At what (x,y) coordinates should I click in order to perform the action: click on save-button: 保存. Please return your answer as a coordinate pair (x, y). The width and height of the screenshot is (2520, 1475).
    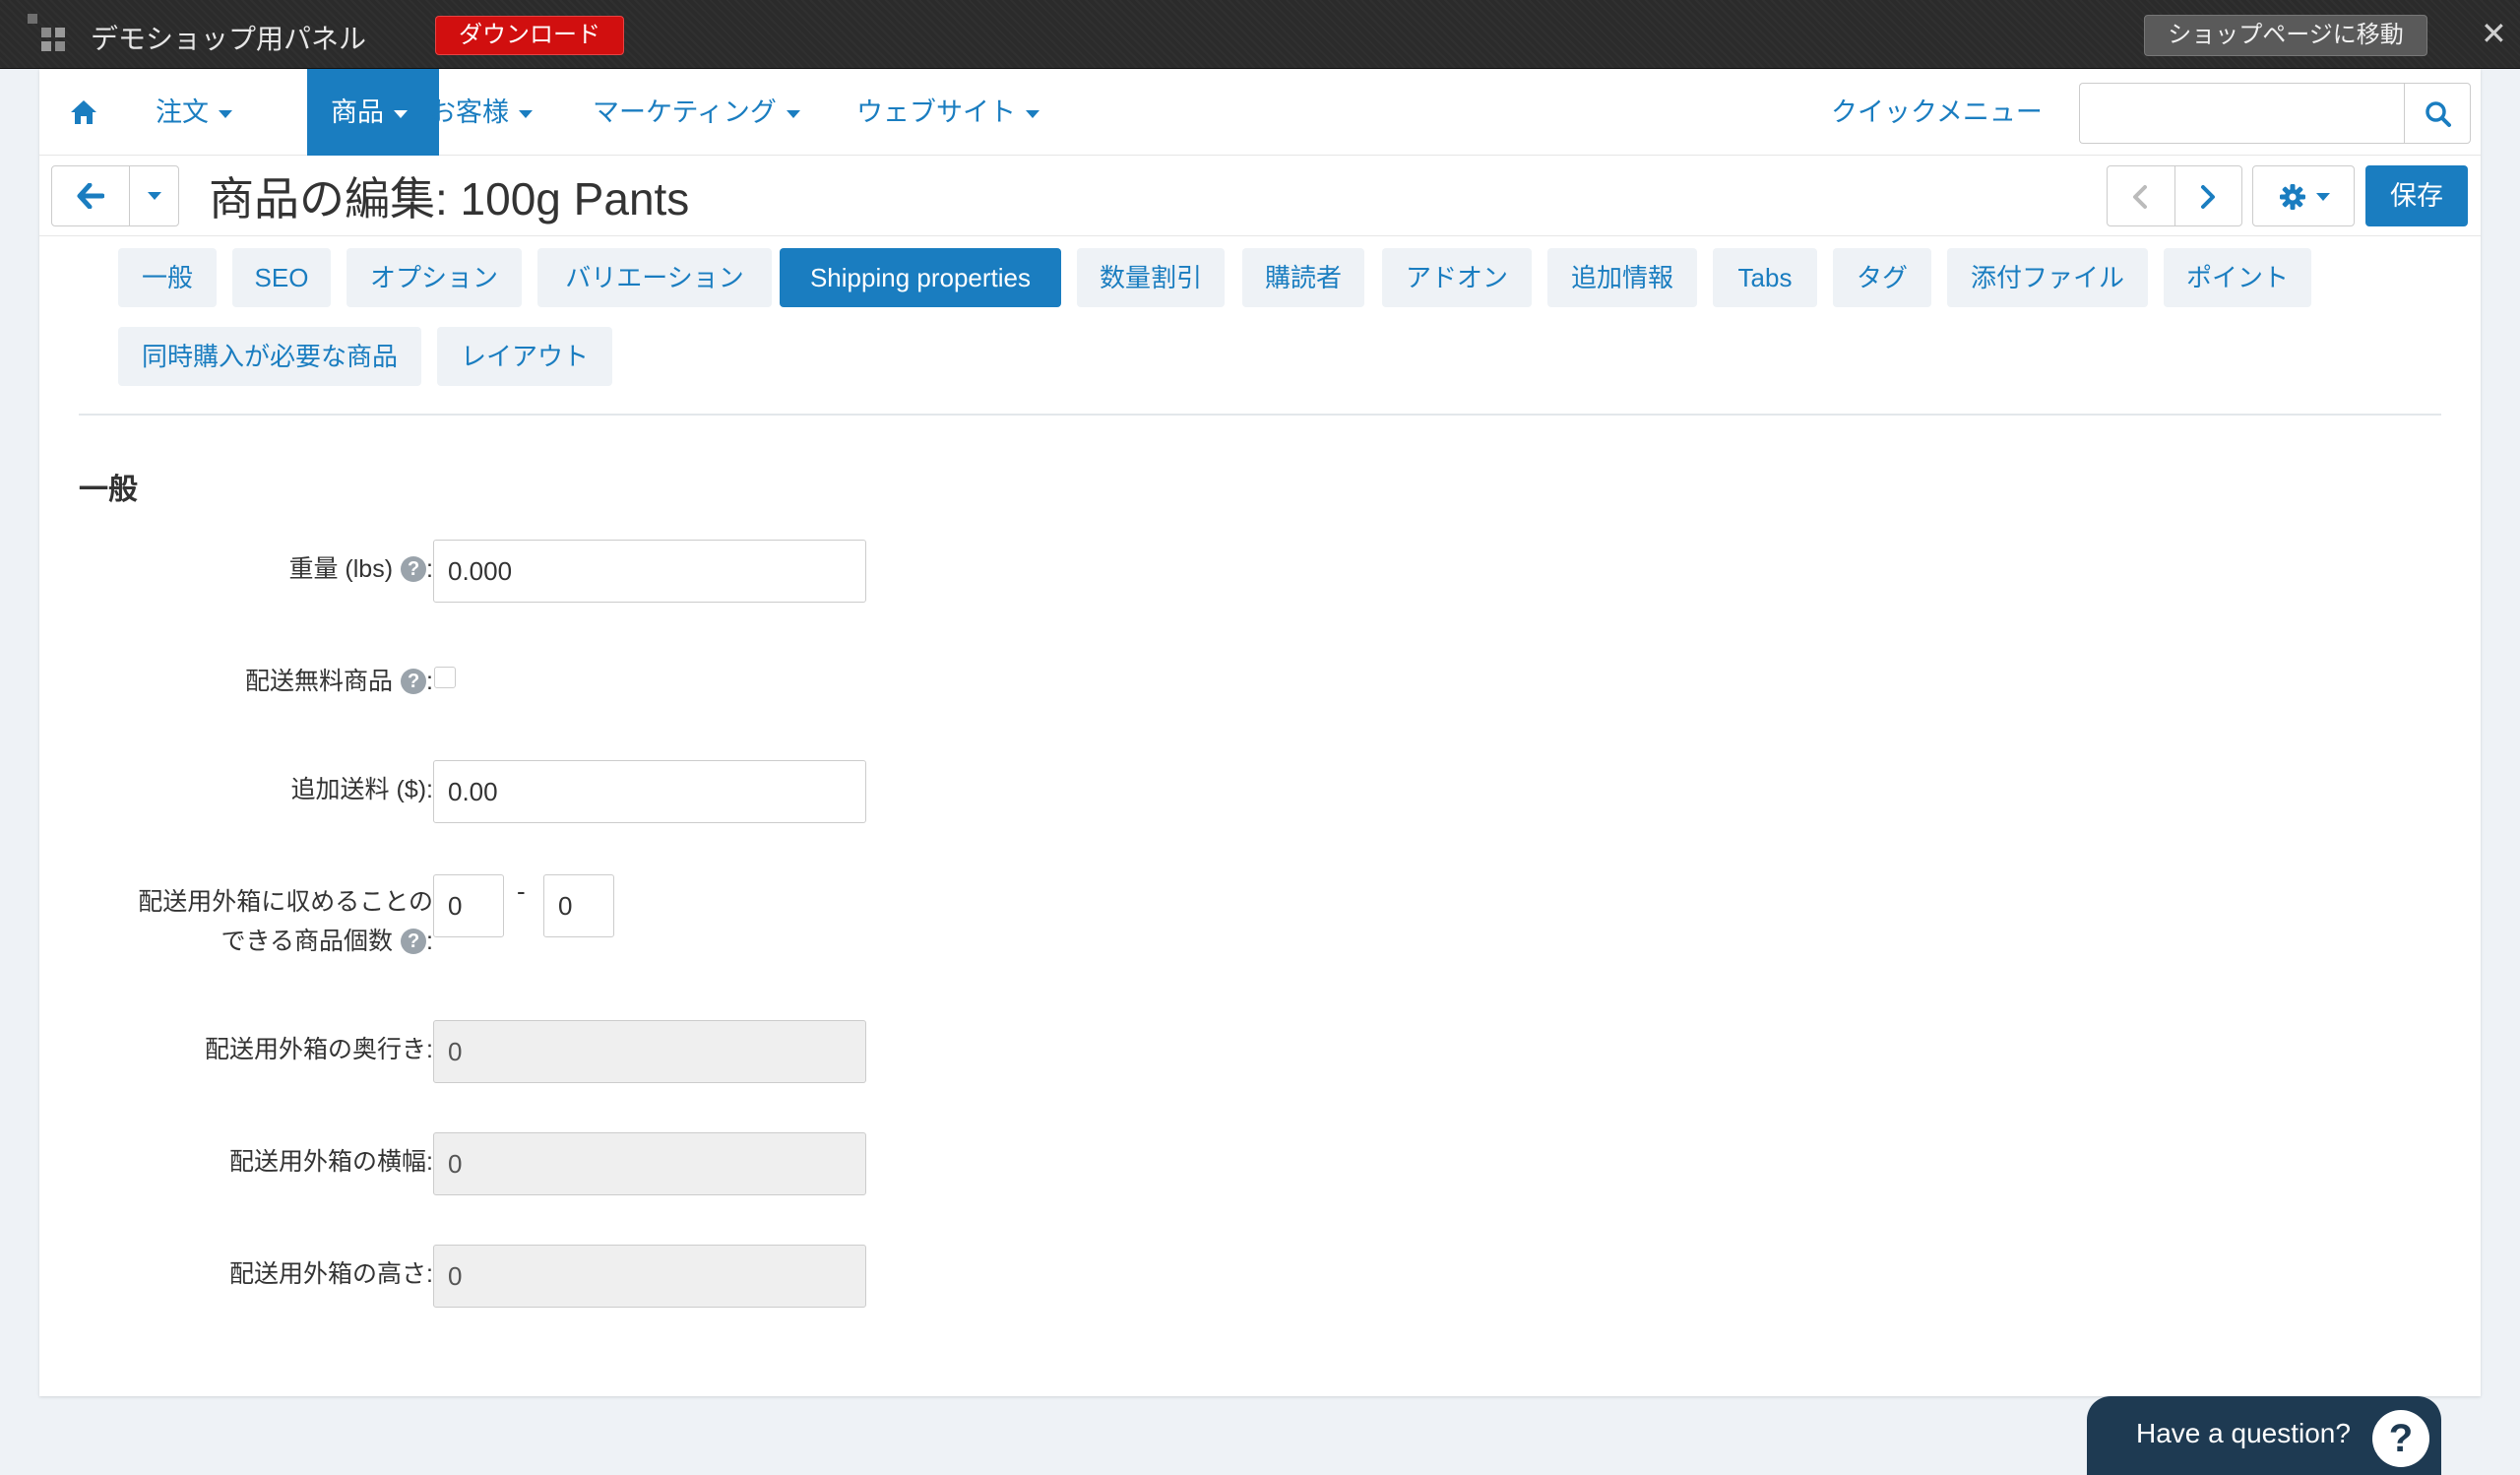
    Looking at the image, I should click on (2416, 195).